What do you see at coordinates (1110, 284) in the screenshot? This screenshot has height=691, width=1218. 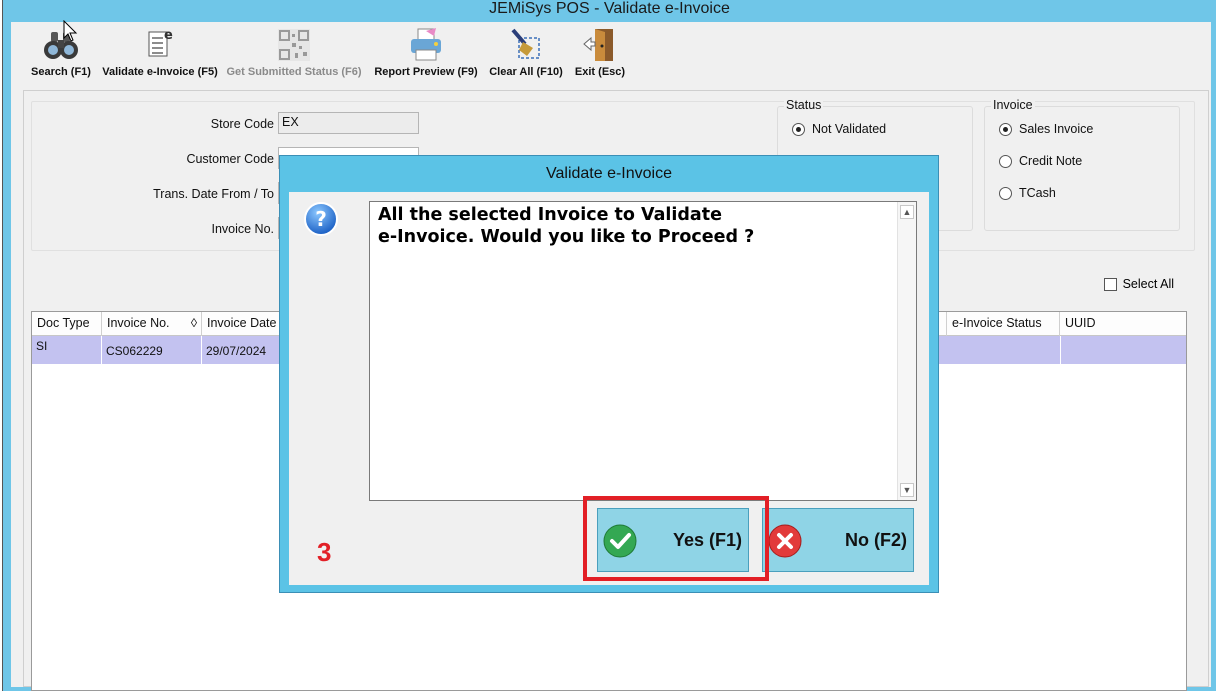 I see `checkbox-unchecked-icon` at bounding box center [1110, 284].